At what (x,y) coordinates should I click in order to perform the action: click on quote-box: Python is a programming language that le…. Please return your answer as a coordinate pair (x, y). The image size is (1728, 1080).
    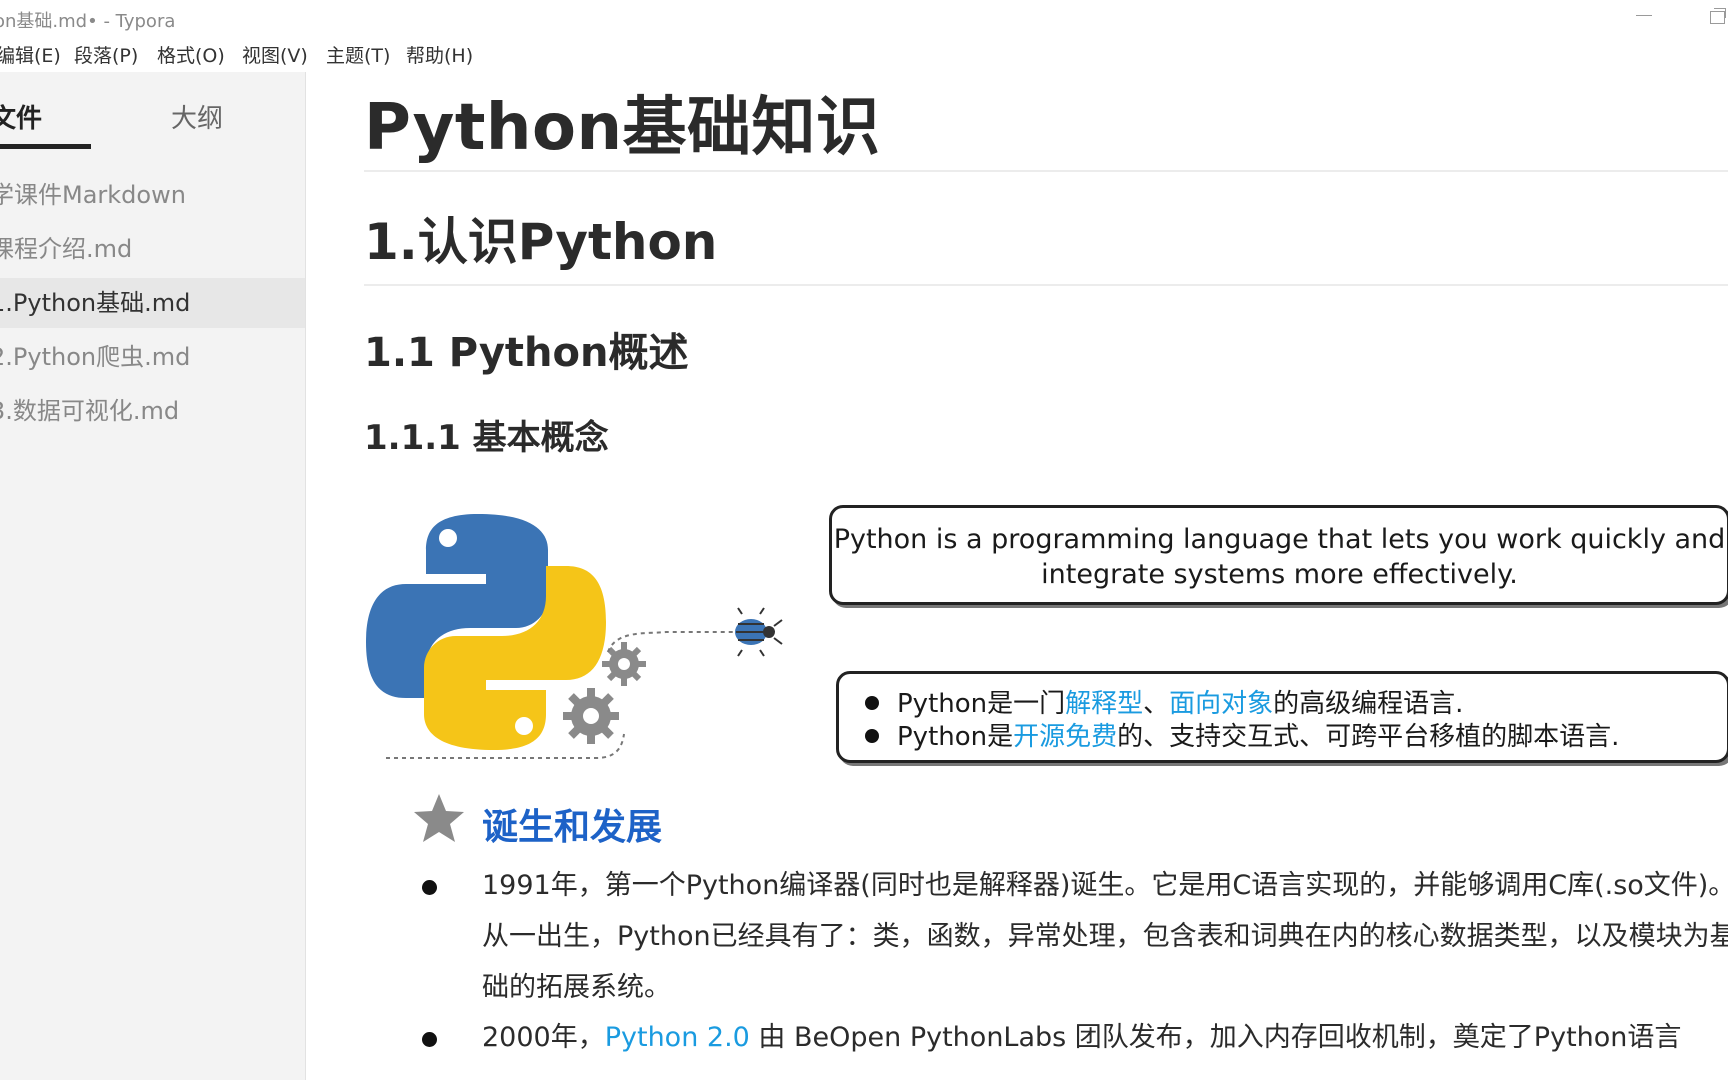
    Looking at the image, I should click on (1278, 555).